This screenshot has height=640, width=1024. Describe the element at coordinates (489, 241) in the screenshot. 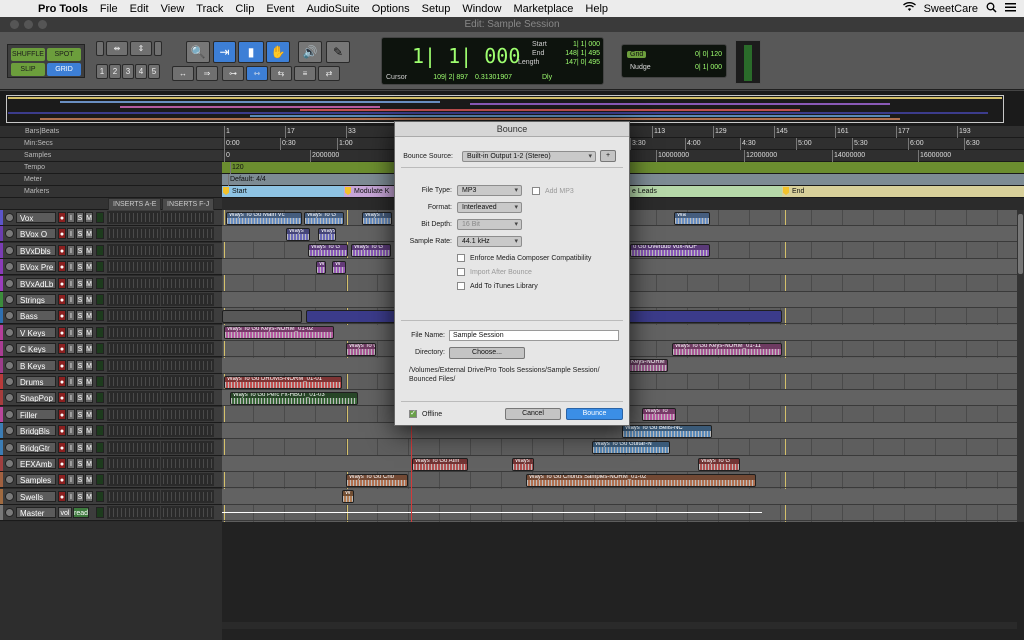

I see `sample-rate-select: 44.1 kHz` at that location.